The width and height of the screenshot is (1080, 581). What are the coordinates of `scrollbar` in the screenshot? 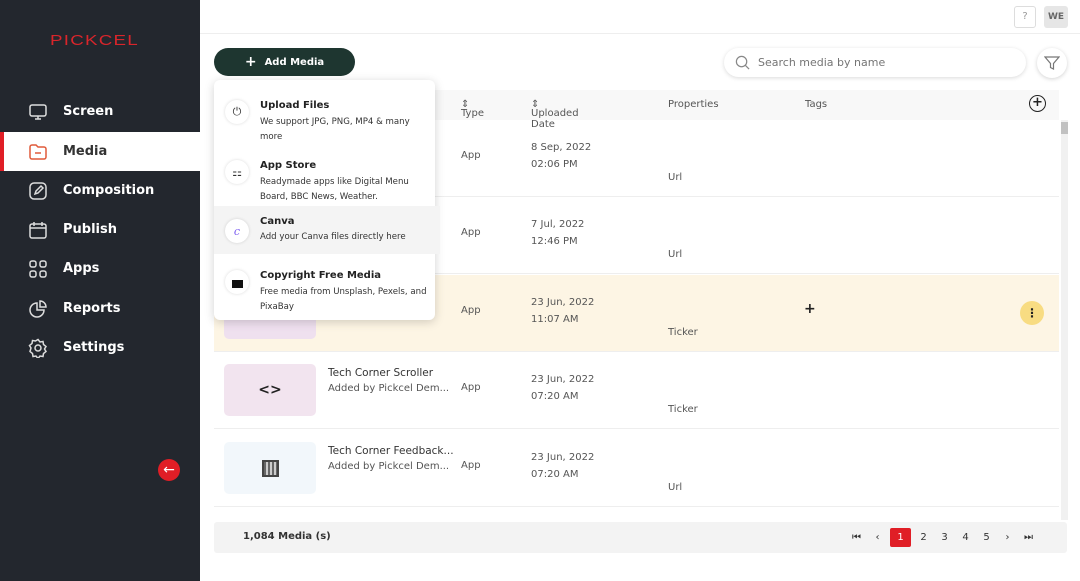 It's located at (1064, 320).